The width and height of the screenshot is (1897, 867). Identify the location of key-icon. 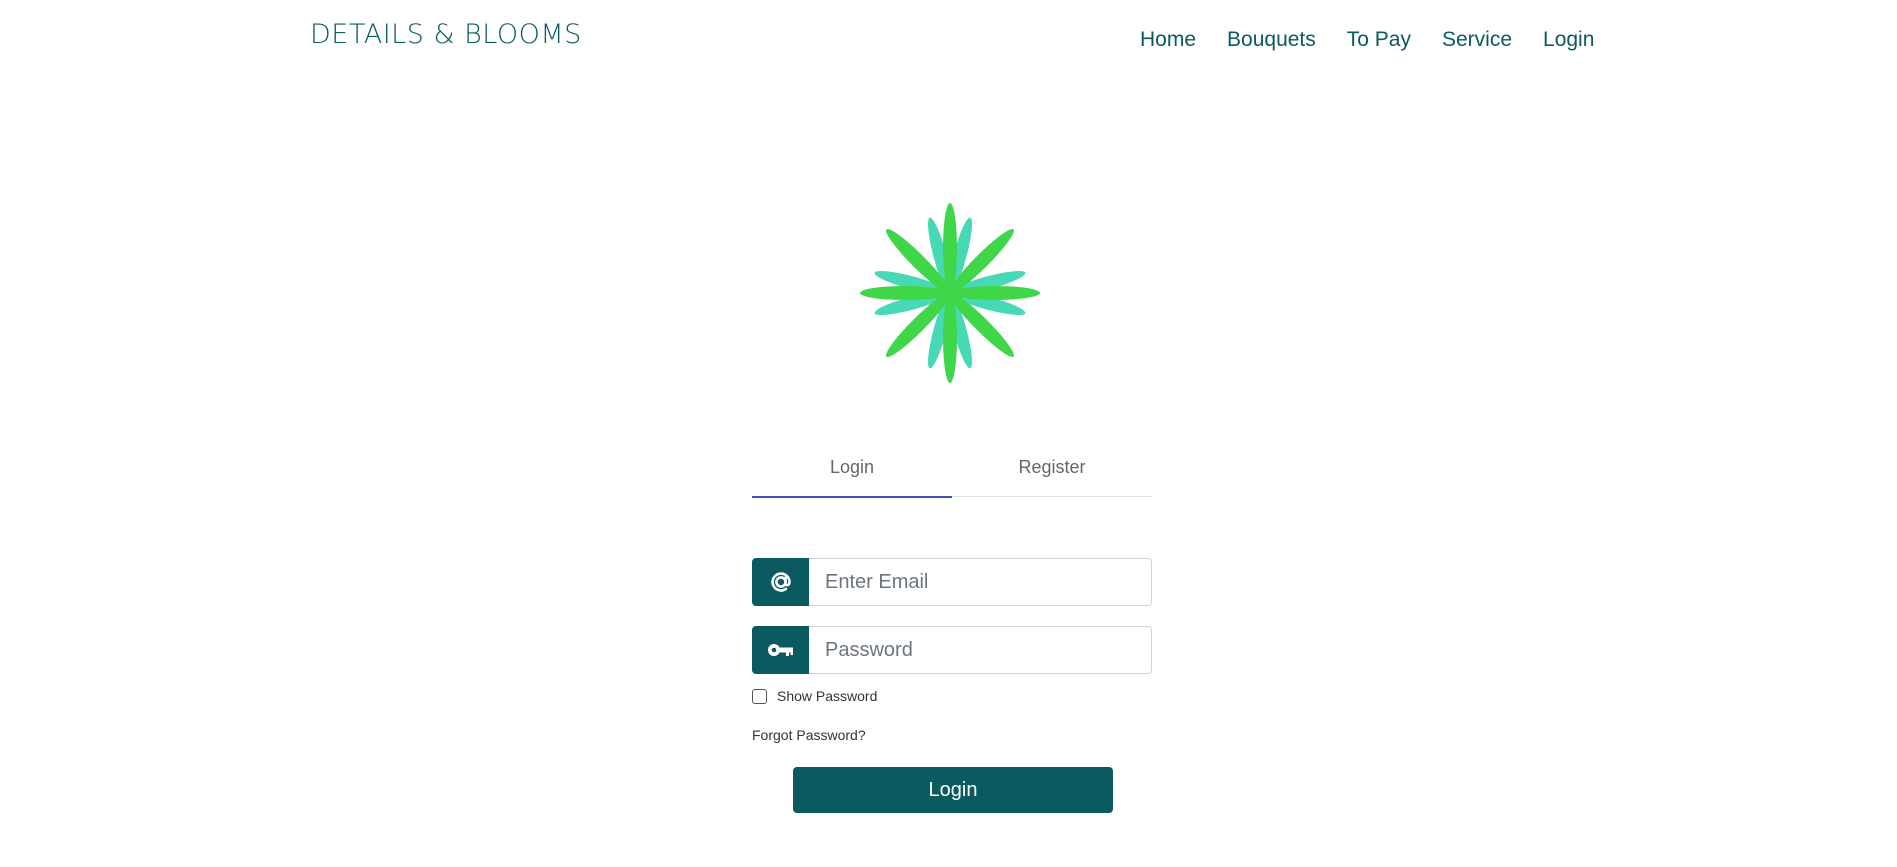
(780, 650).